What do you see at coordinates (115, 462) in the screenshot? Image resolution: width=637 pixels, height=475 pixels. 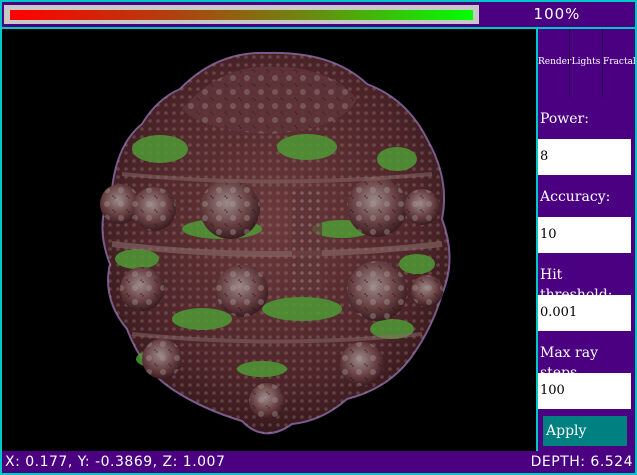 I see `coordinates-readout: X: 0.177, Y: -0.3869, Z: 1.007` at bounding box center [115, 462].